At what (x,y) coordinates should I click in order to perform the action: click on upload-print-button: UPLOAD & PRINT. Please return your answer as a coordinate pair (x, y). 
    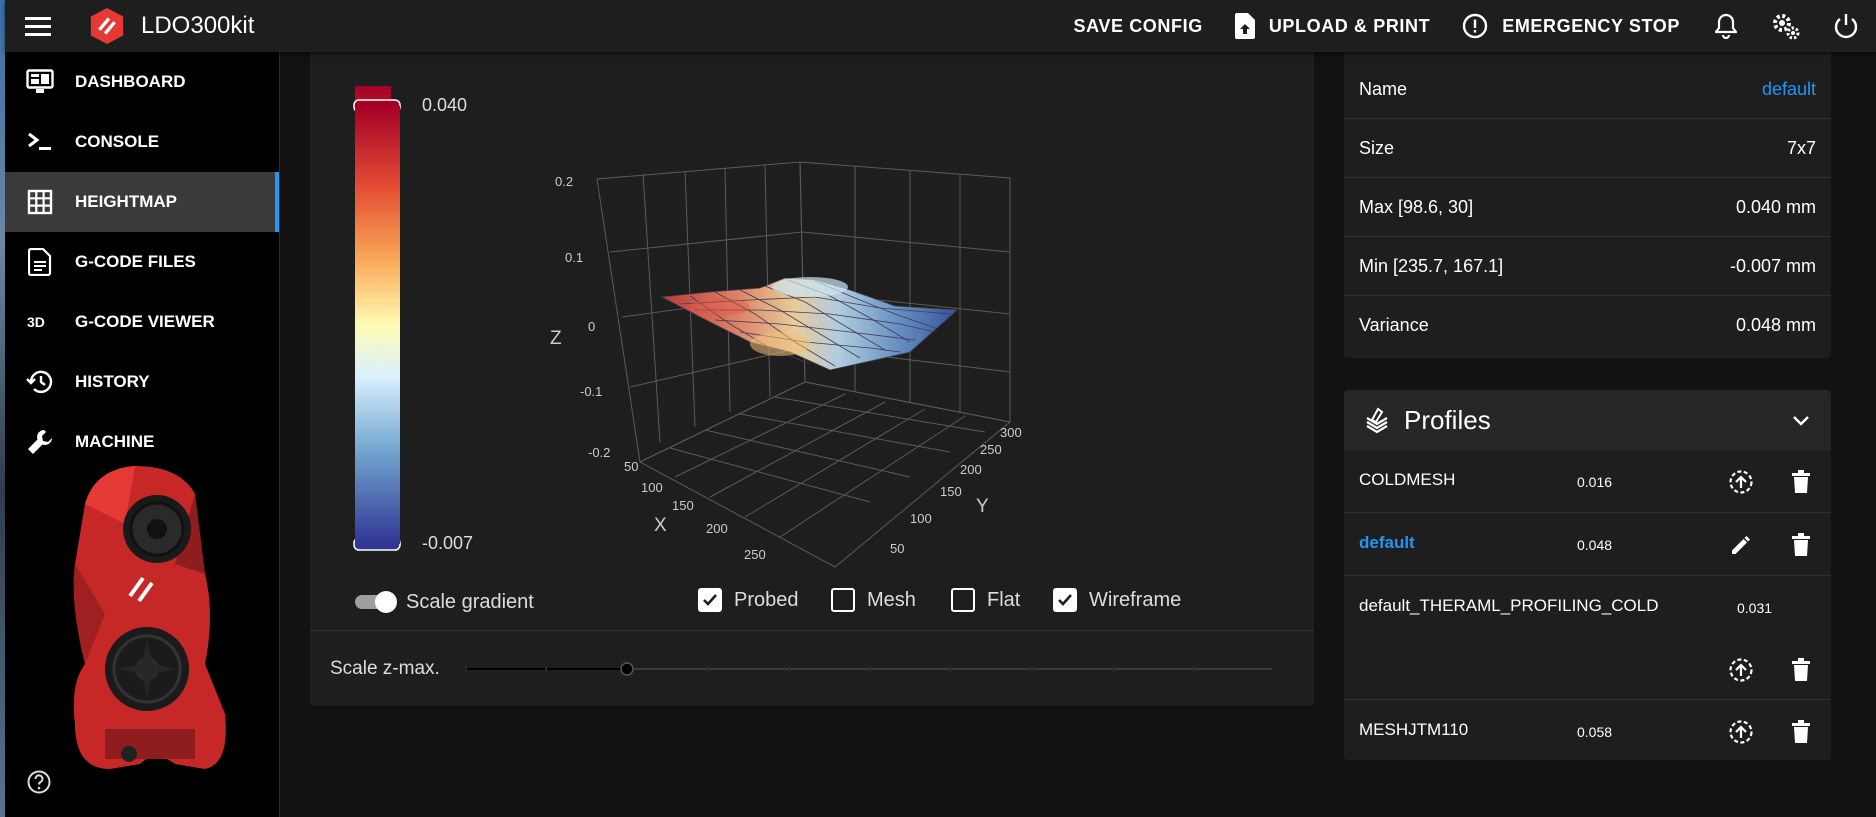
    Looking at the image, I should click on (1332, 26).